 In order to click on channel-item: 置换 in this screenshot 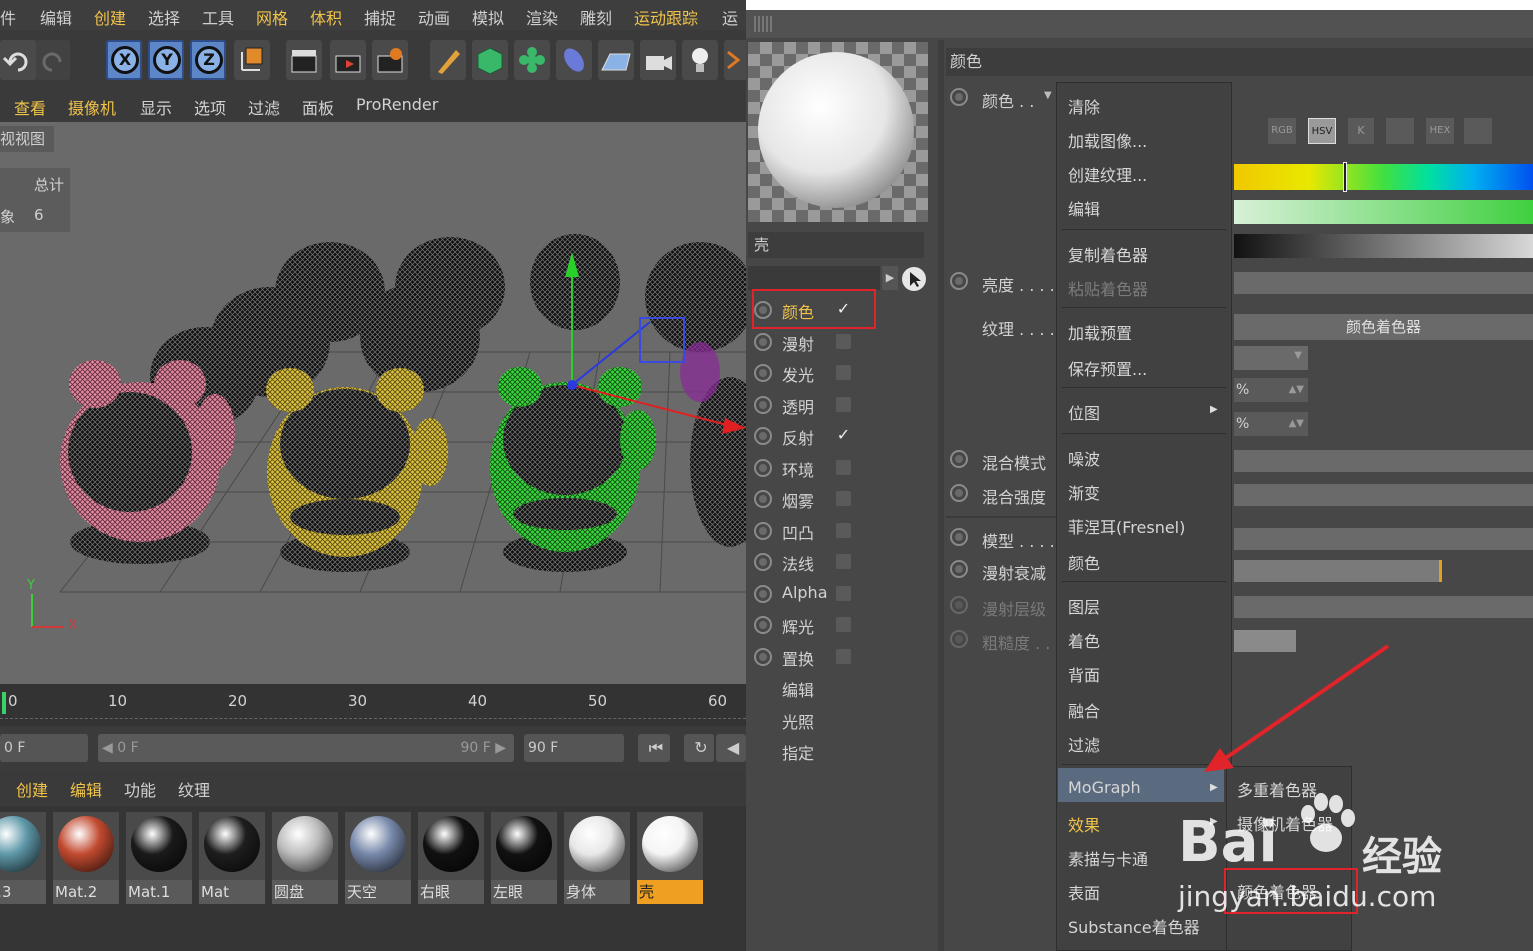, I will do `click(815, 657)`.